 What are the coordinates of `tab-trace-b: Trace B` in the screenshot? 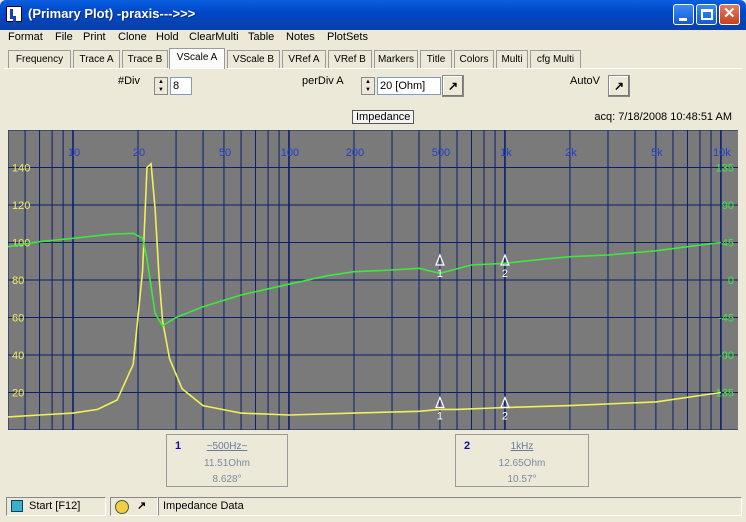 It's located at (145, 59).